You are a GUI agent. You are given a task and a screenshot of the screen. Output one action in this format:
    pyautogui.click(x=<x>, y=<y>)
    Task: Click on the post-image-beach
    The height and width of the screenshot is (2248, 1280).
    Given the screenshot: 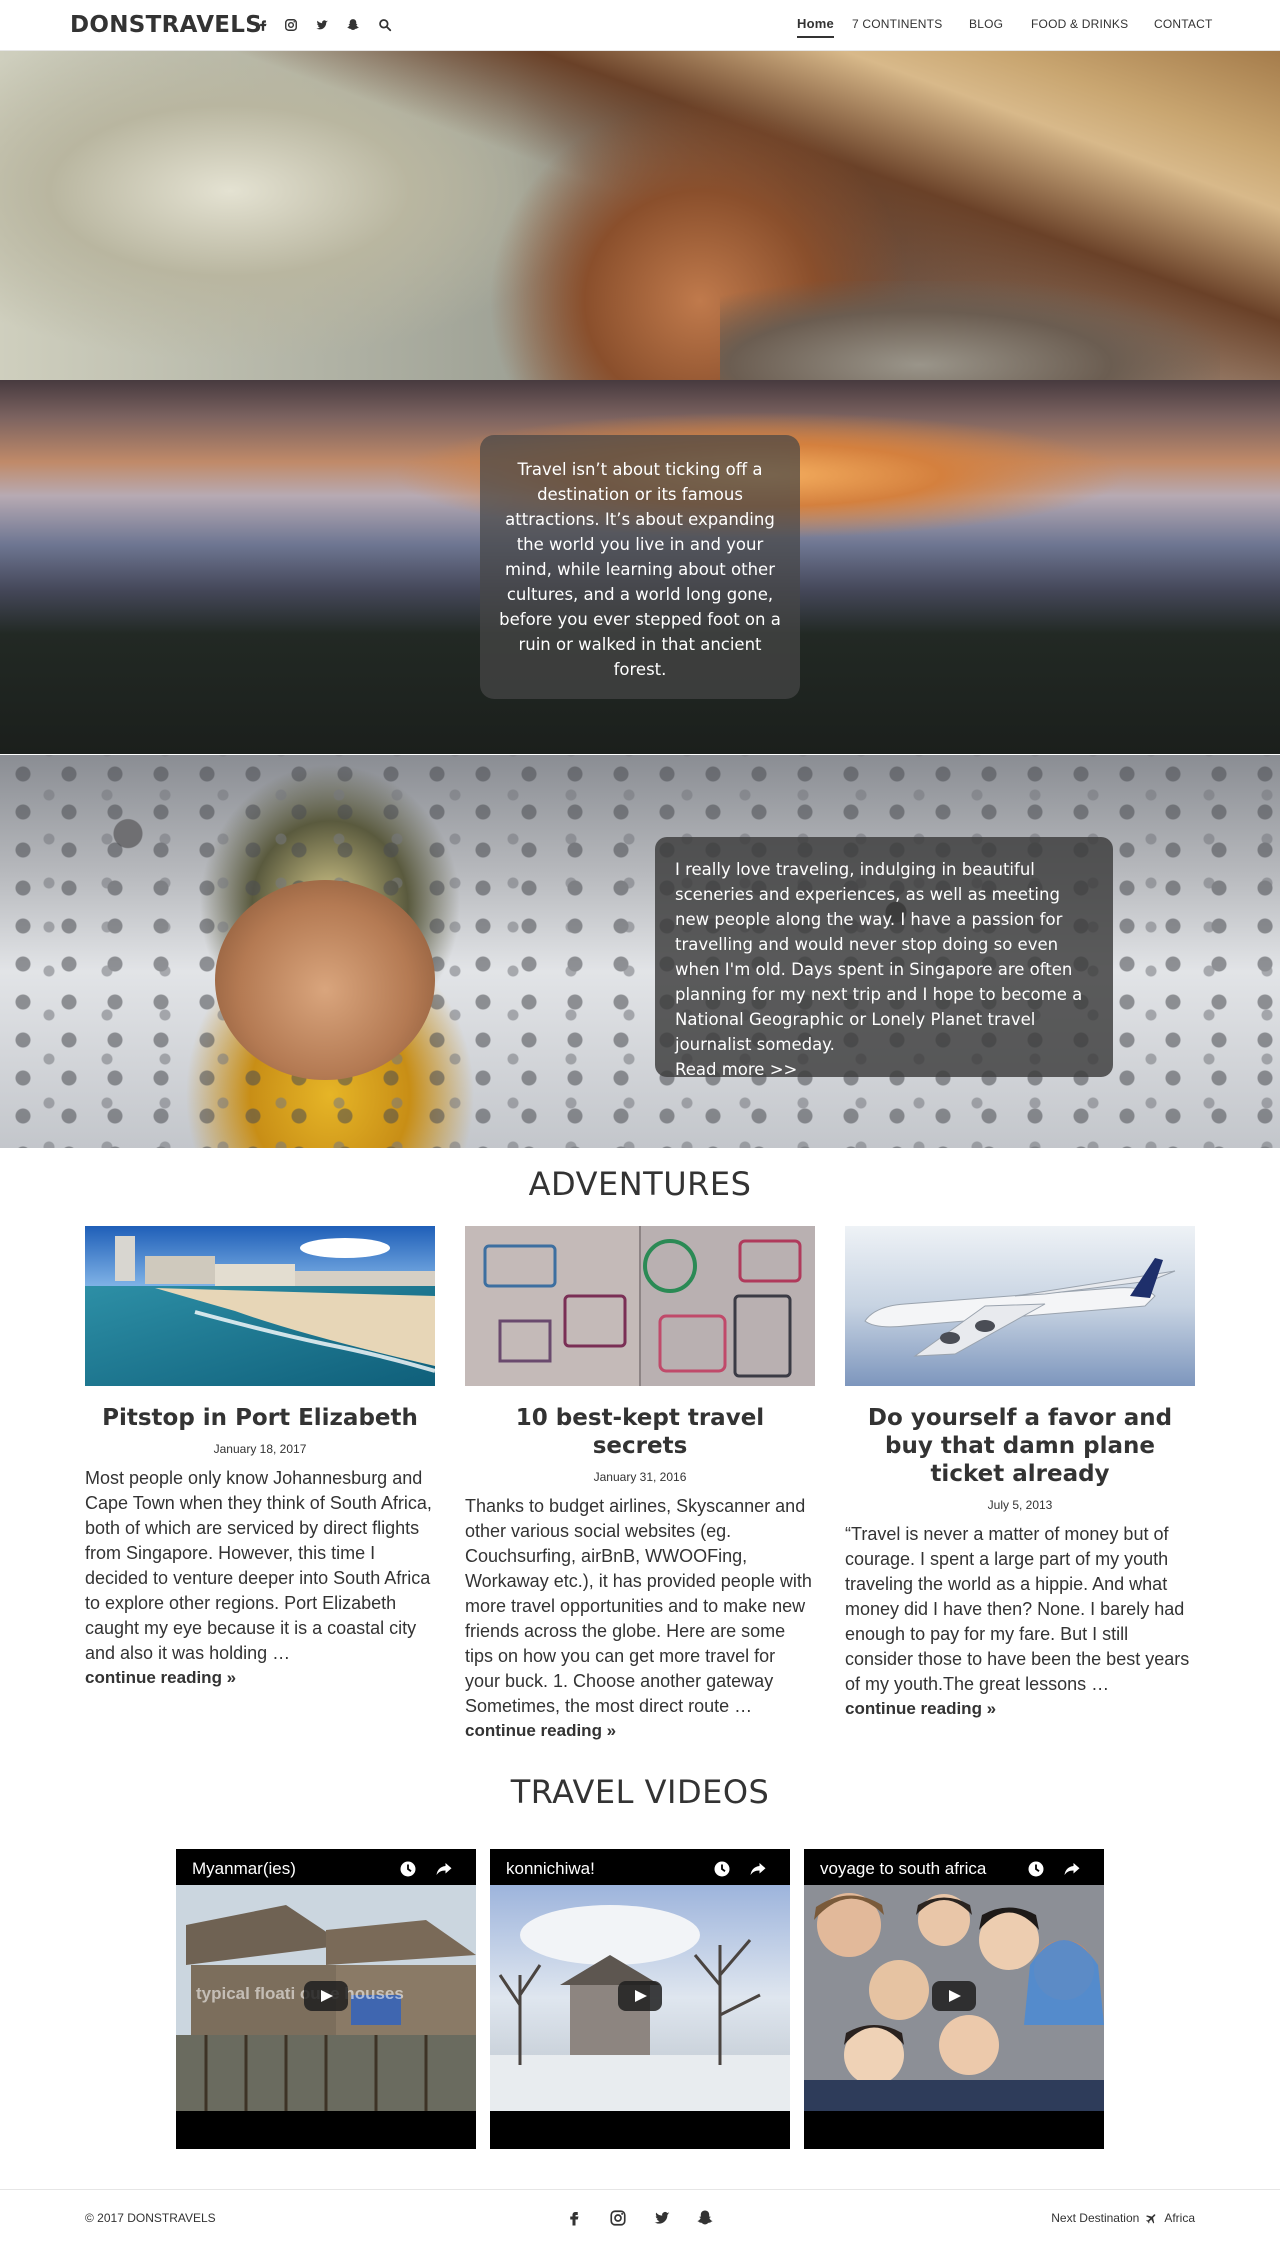 What is the action you would take?
    pyautogui.click(x=260, y=1306)
    